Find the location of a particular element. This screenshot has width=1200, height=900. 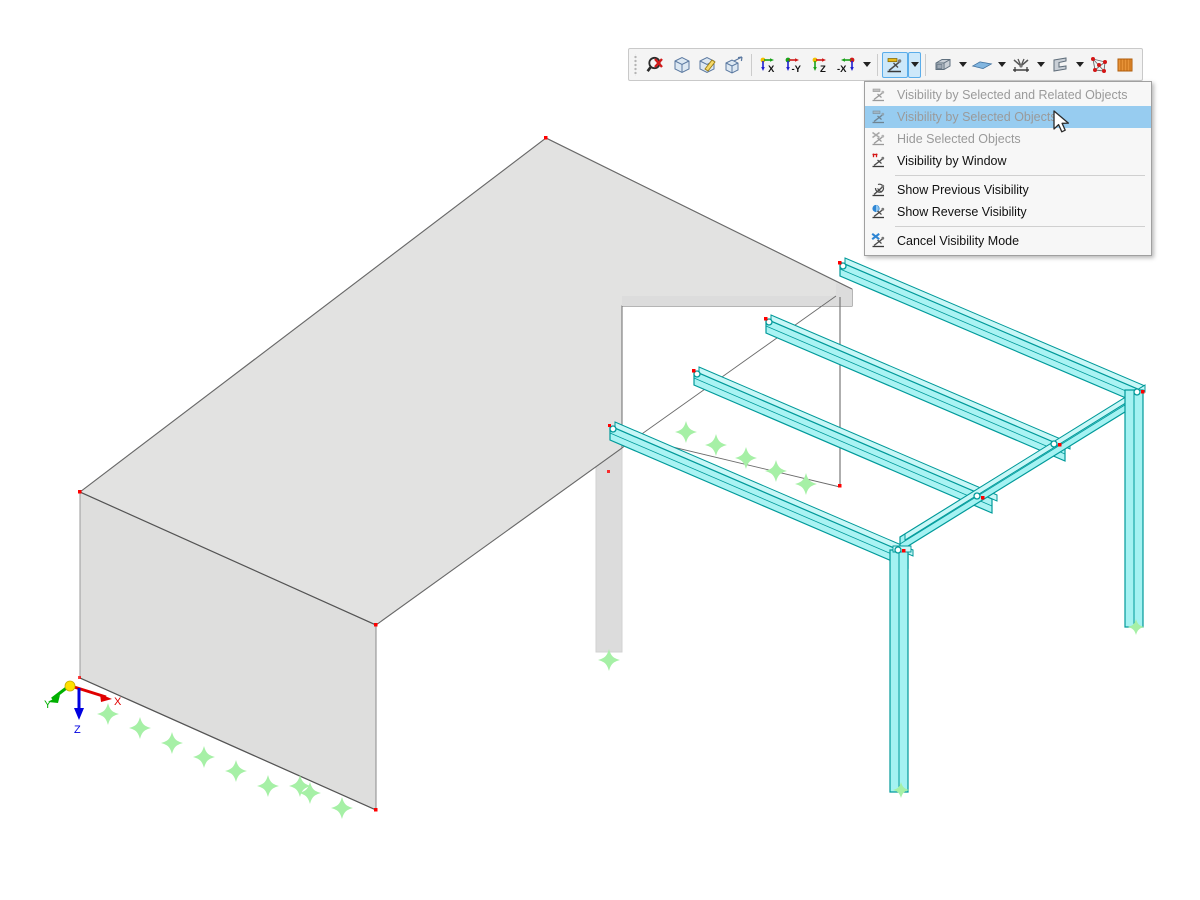

gray-column is located at coordinates (609, 550).